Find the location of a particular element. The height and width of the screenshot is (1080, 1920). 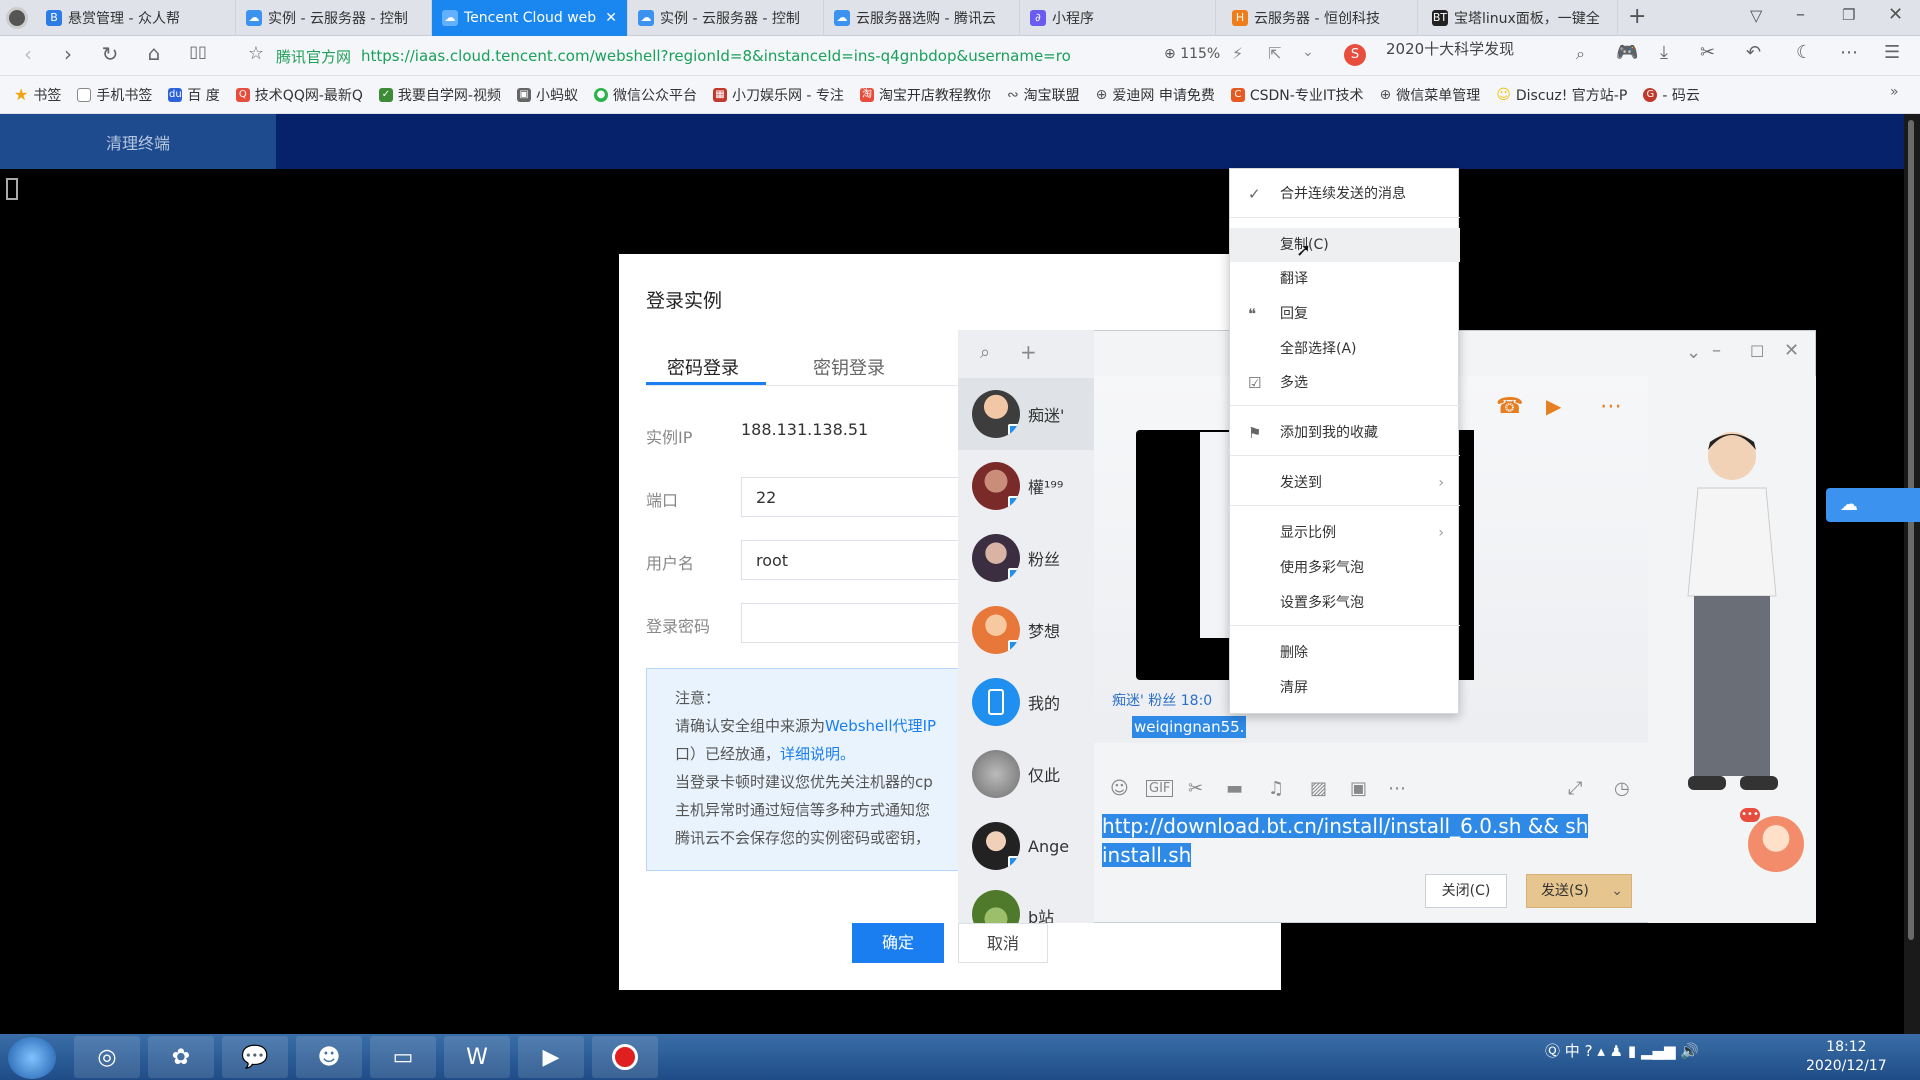

contact-item: Ange is located at coordinates (1026, 846).